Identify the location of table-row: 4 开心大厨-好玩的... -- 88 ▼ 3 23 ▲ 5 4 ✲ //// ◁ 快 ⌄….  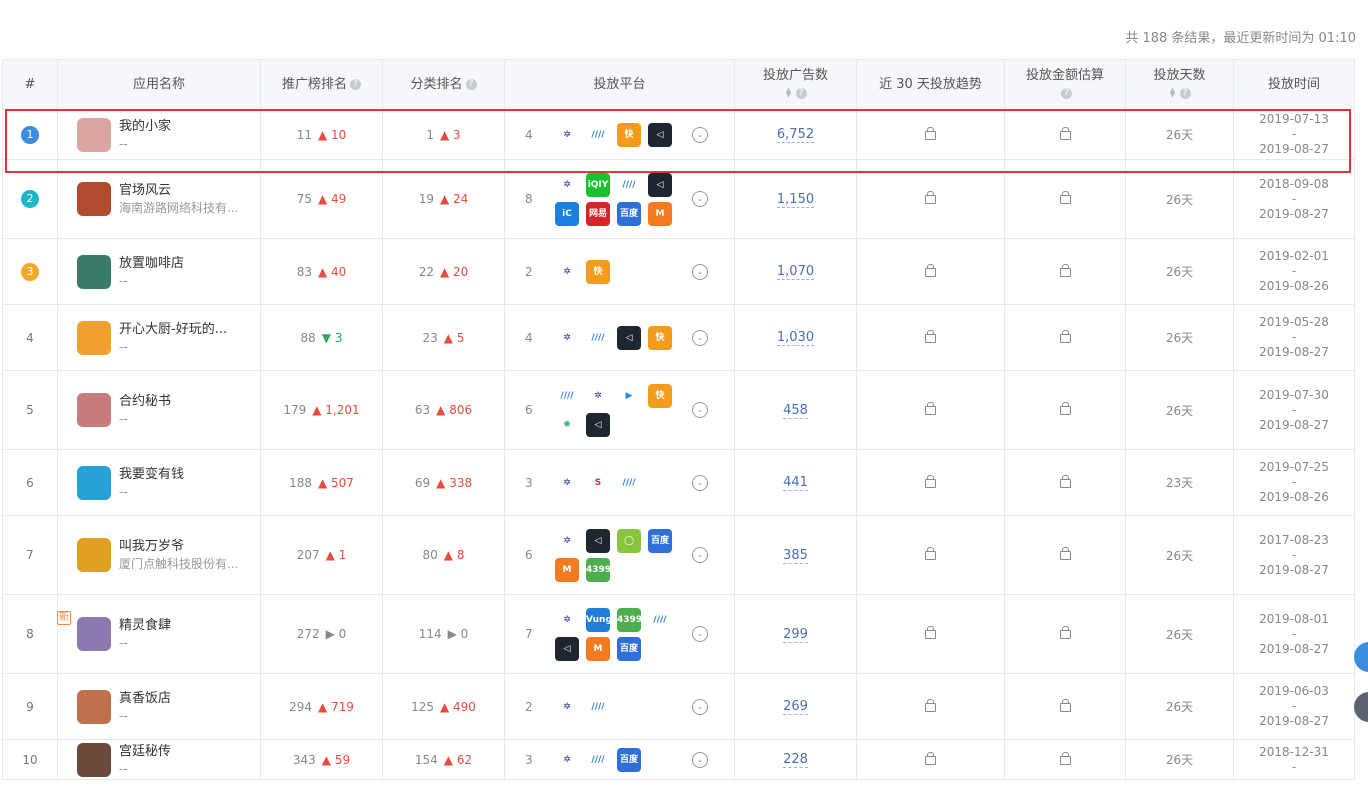
(678, 337).